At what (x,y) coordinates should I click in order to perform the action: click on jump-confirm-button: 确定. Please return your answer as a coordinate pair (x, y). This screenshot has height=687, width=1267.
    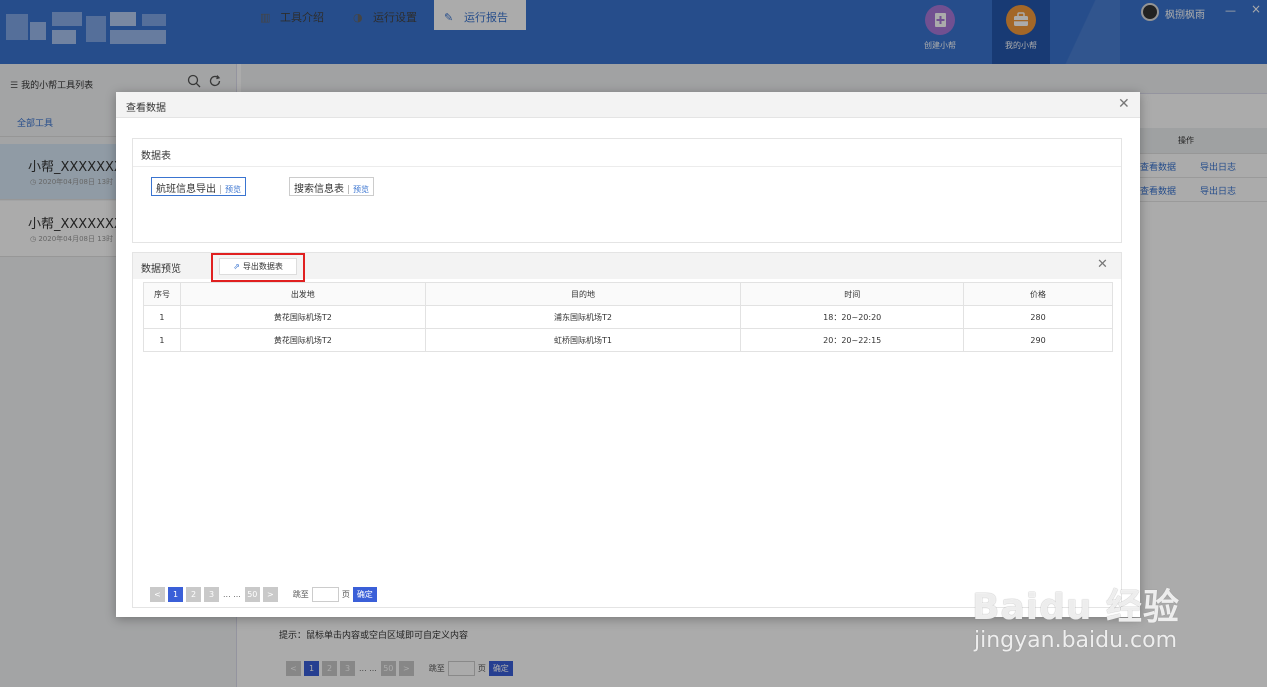
    Looking at the image, I should click on (364, 594).